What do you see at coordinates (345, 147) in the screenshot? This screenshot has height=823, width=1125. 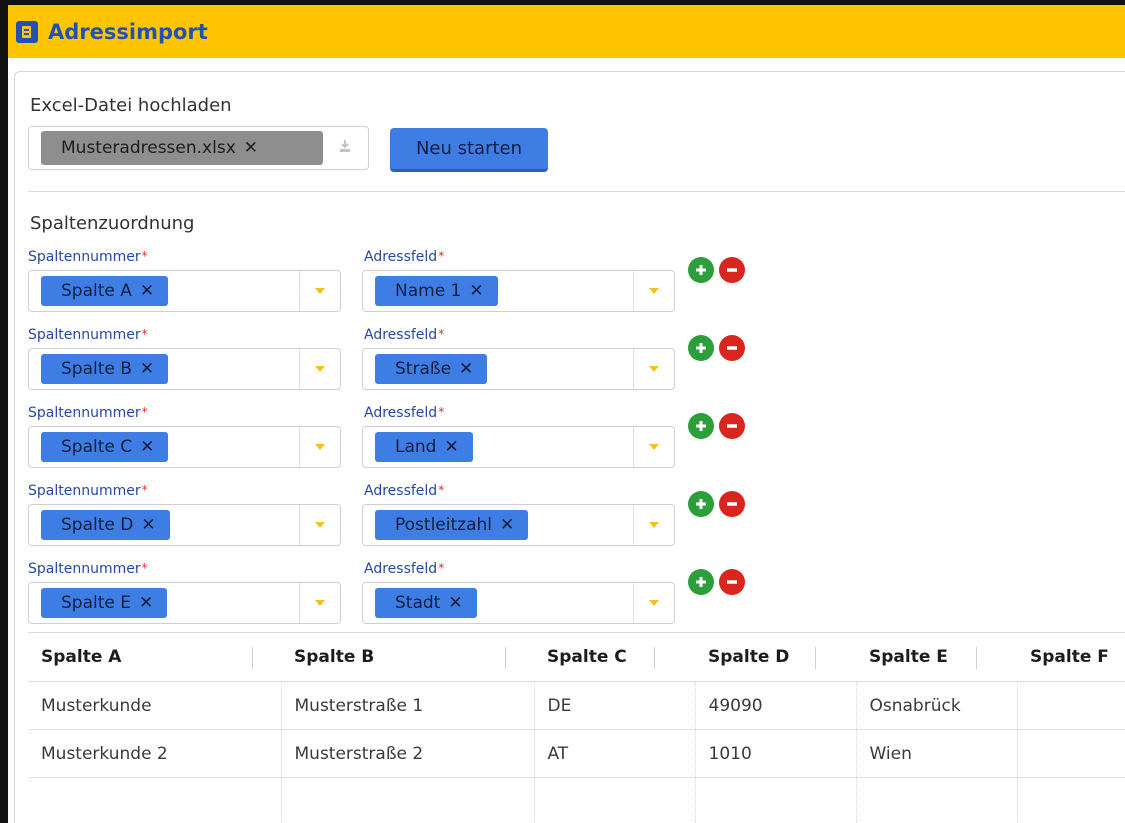 I see `upload-icon` at bounding box center [345, 147].